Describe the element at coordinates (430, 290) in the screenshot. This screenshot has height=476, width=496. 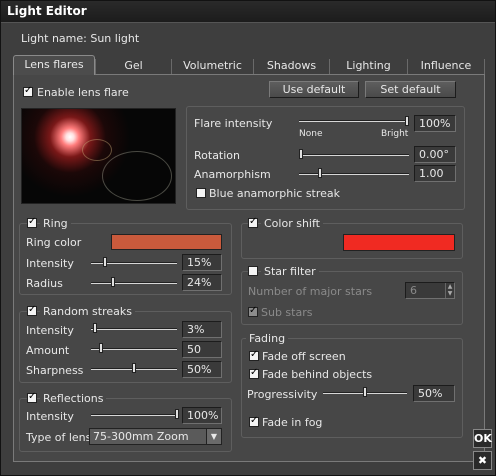
I see `major-stars-stepper: 6 ▲ ▼` at that location.